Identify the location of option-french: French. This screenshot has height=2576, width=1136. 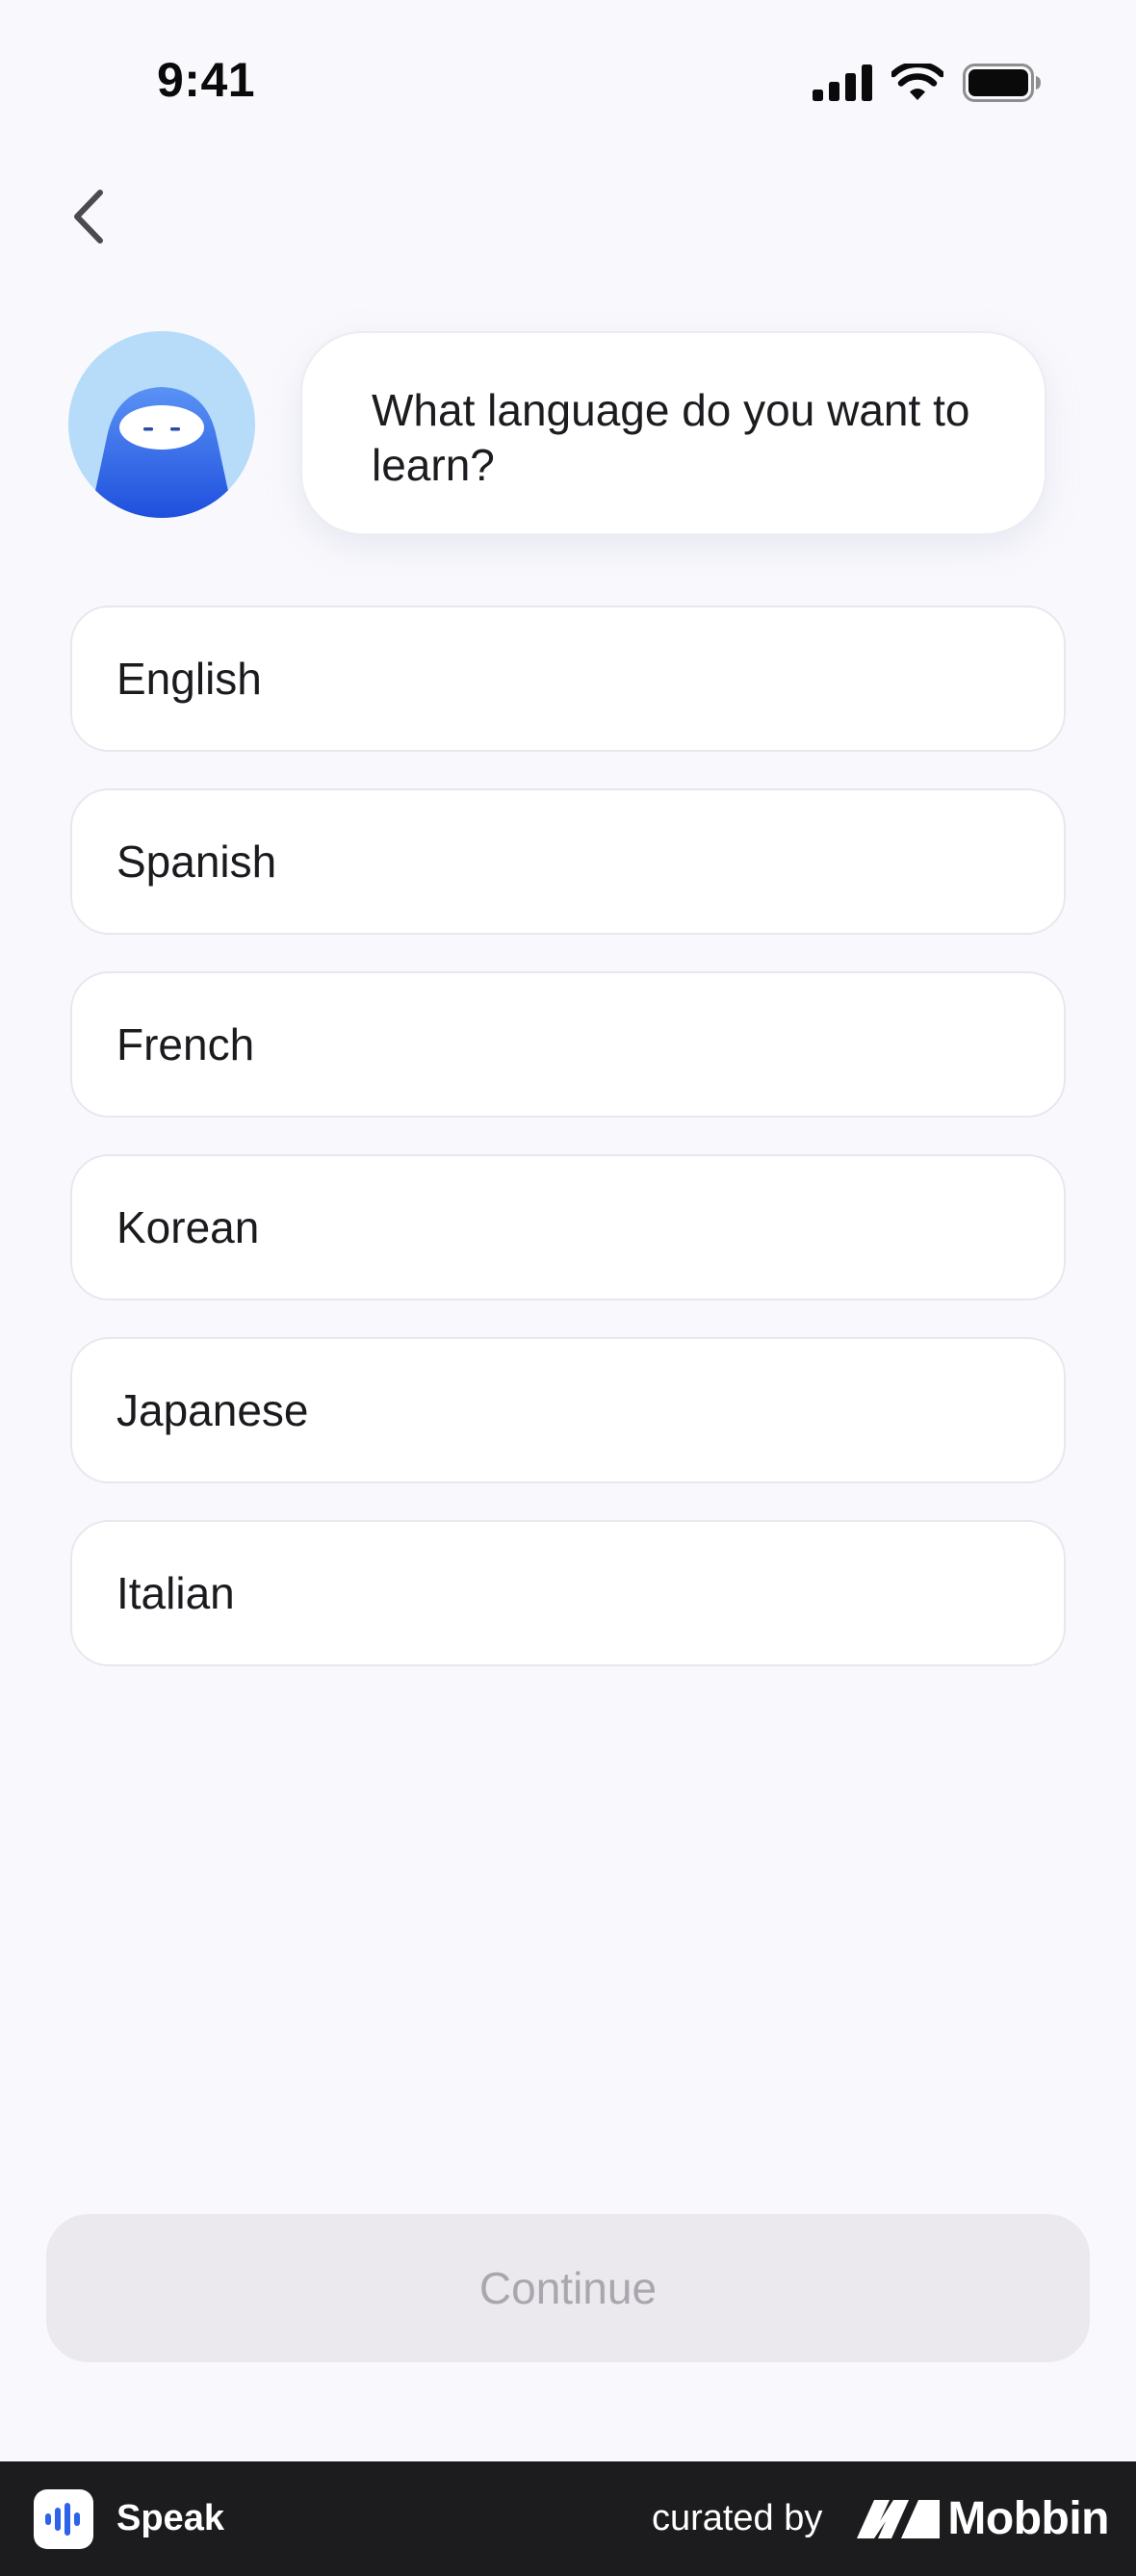
(568, 1044).